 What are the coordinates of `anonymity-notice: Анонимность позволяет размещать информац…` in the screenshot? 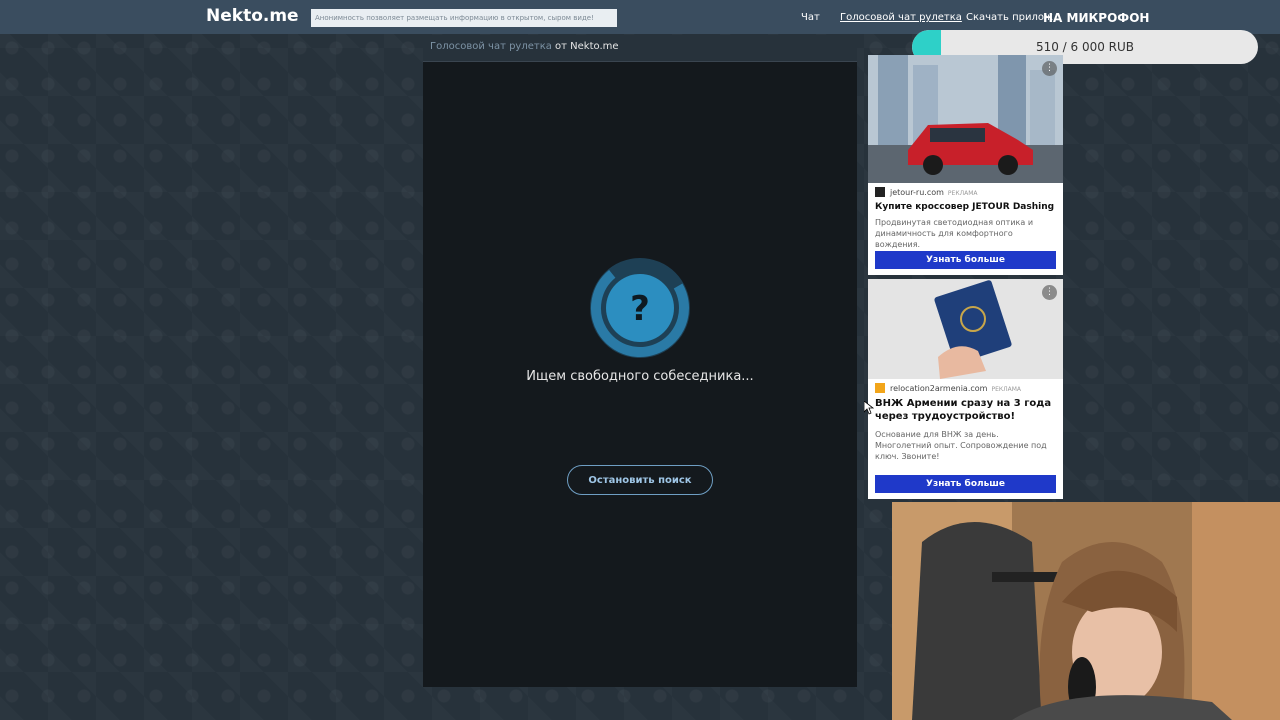 It's located at (464, 18).